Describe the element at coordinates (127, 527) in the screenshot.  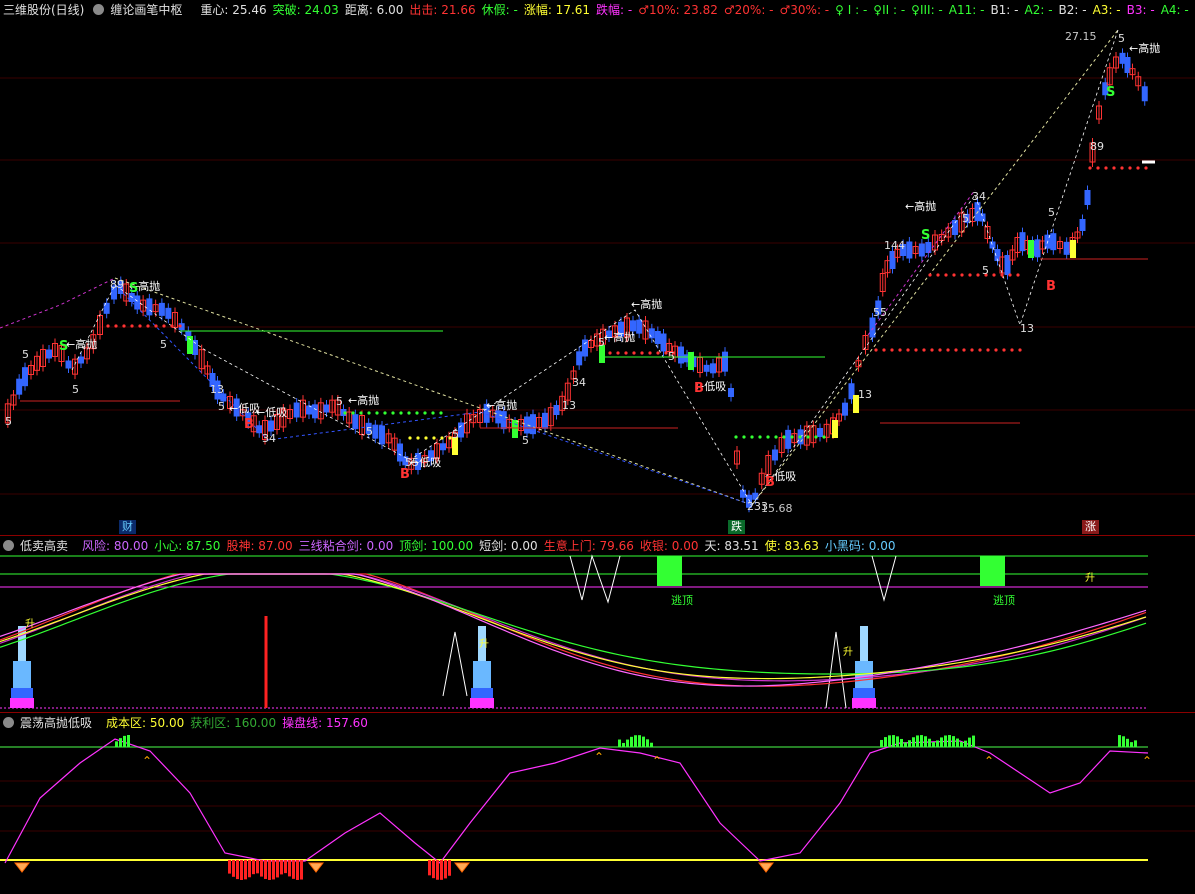
I see `tag-cai: 财` at that location.